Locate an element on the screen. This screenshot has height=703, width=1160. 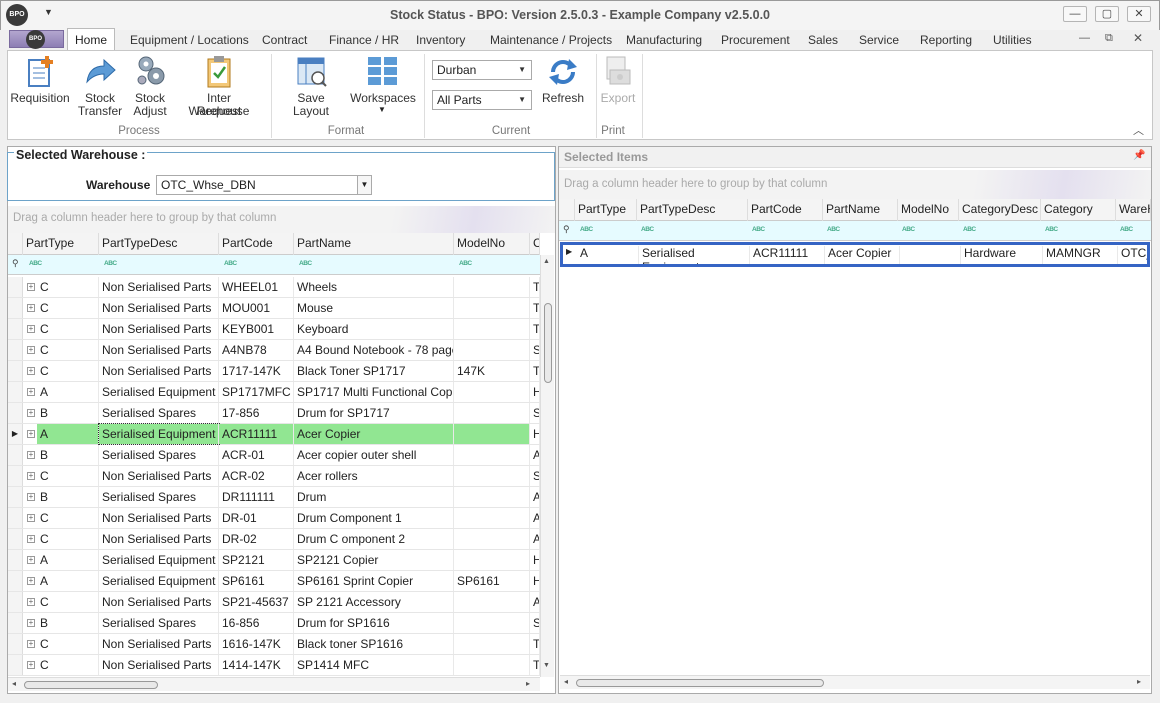
cell-partname: Drum Component 1 is located at coordinates (374, 518).